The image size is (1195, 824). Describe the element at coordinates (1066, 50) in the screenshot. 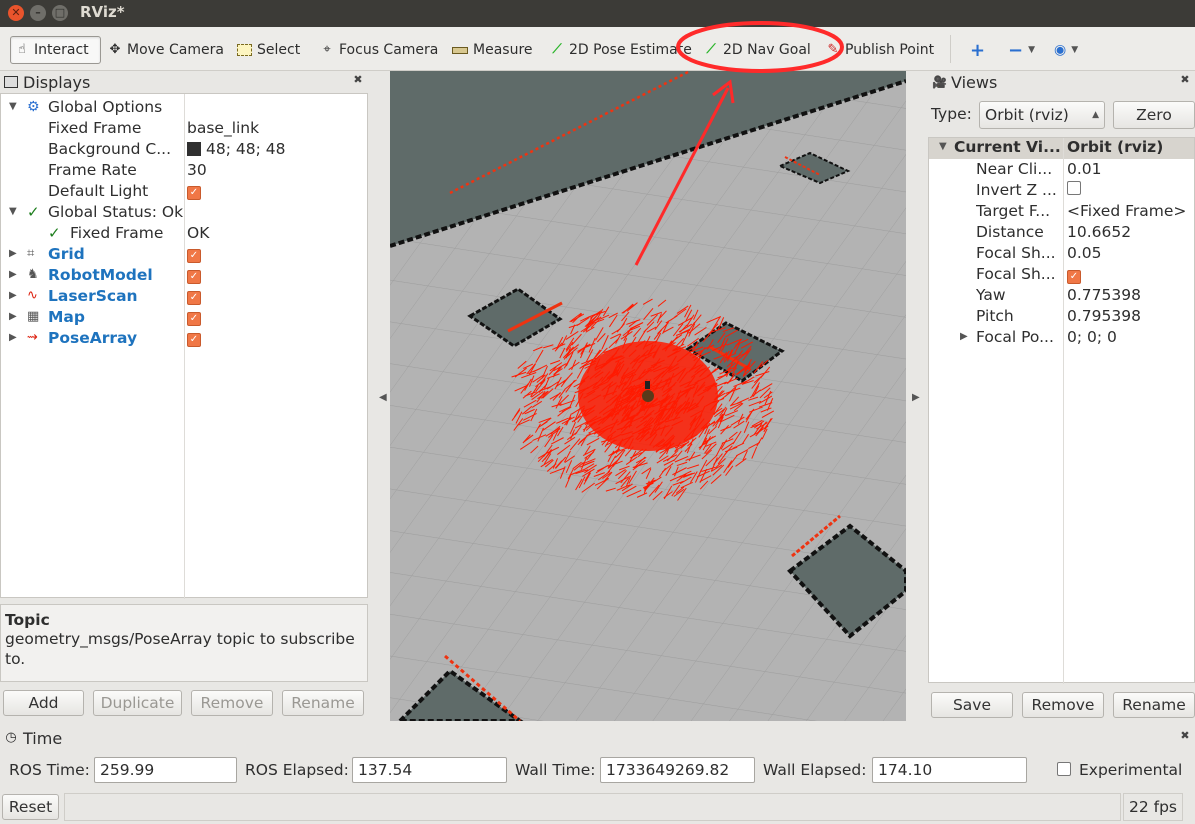

I see `eye-icon: ◉ ▼` at that location.